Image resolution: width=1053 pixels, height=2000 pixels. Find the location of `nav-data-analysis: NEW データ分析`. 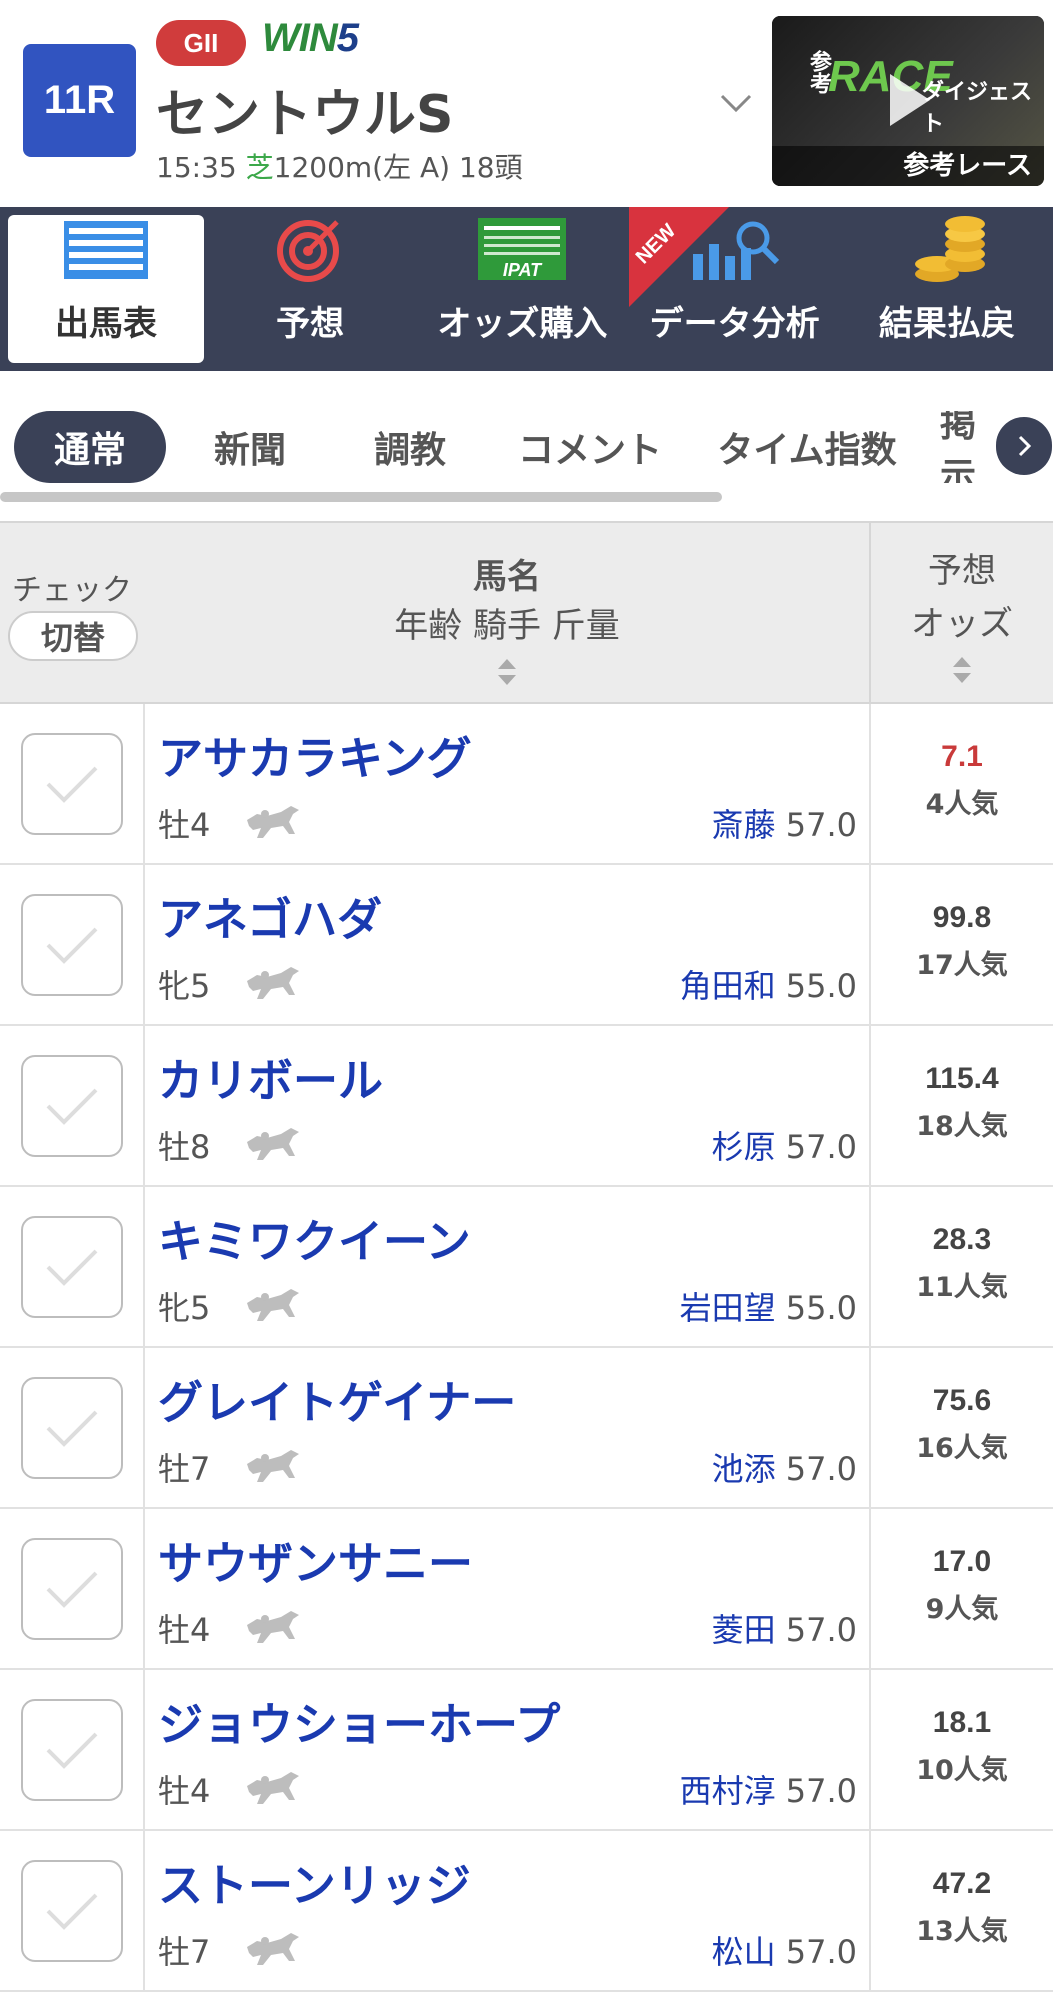

nav-data-analysis: NEW データ分析 is located at coordinates (734, 289).